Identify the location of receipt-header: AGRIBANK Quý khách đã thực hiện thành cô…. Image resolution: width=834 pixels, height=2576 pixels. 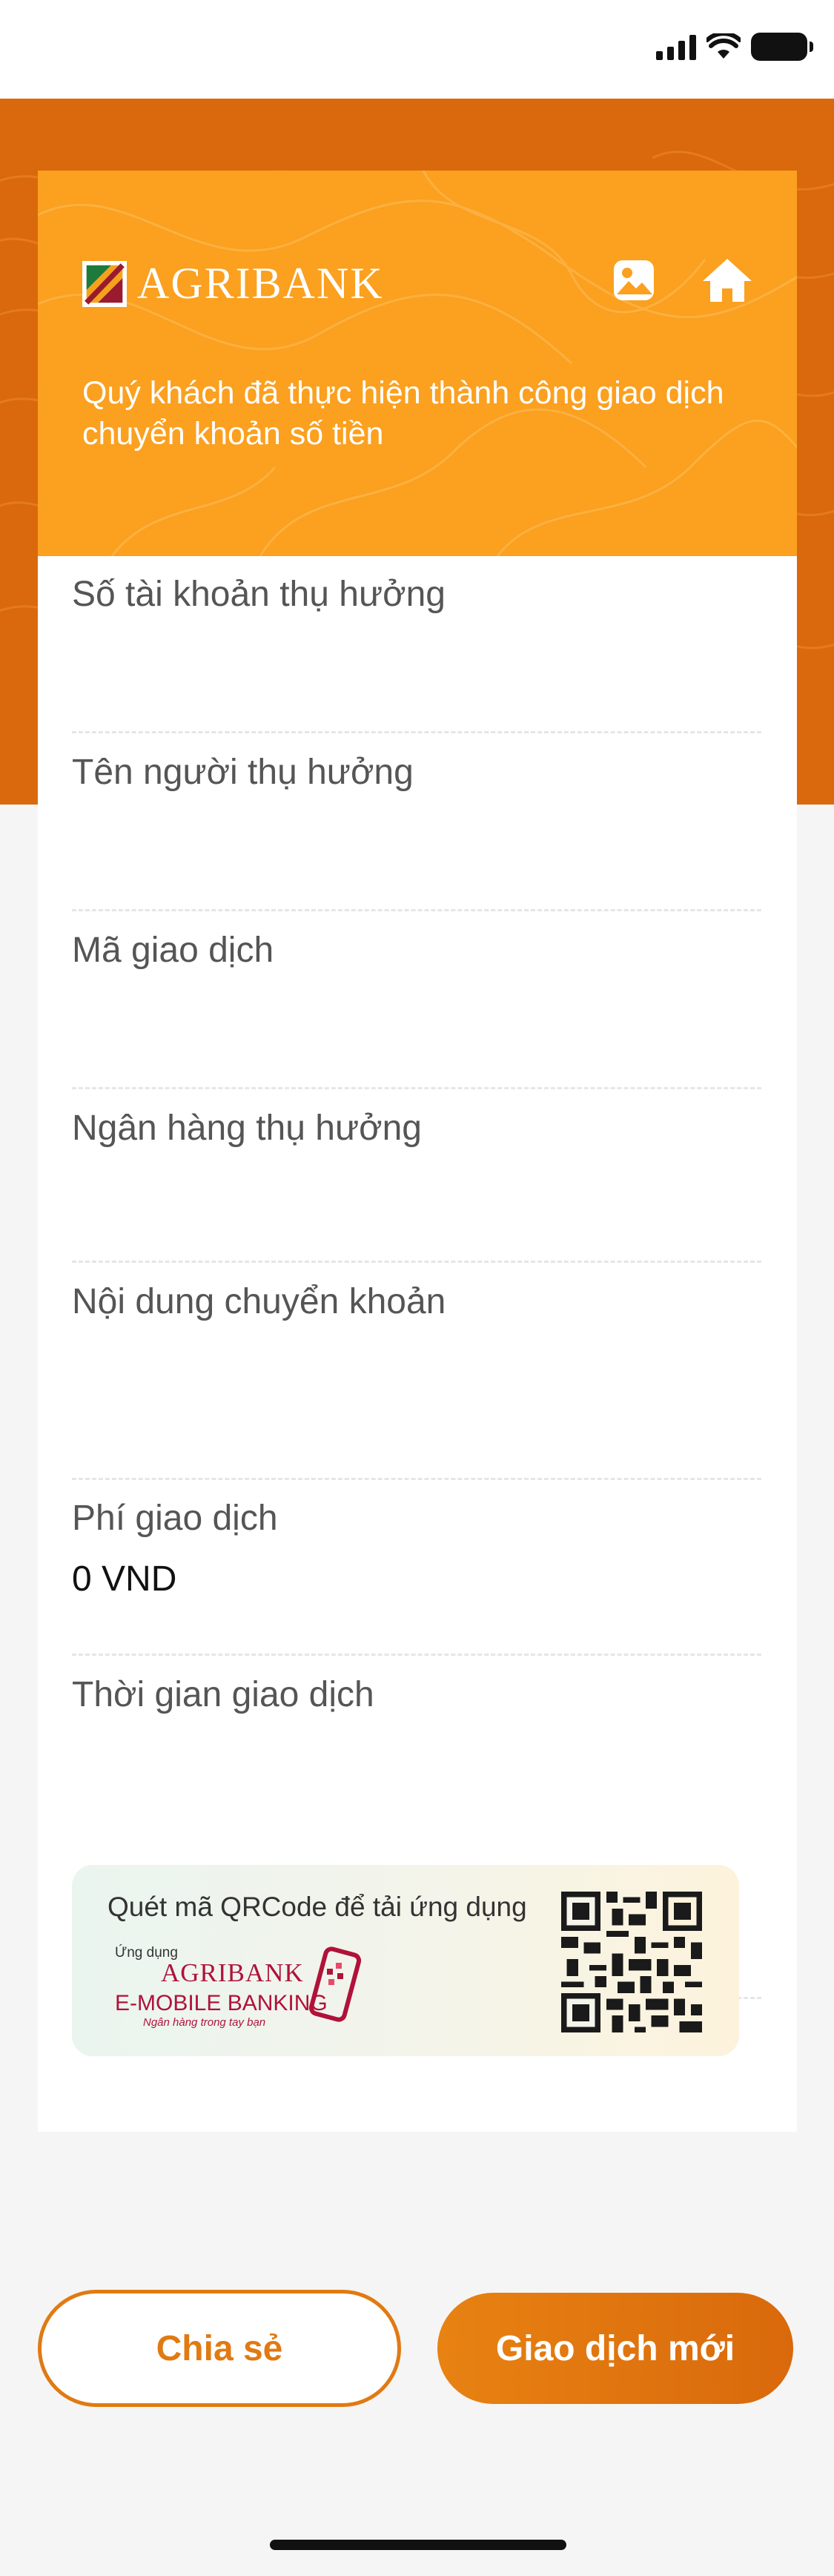
(417, 363).